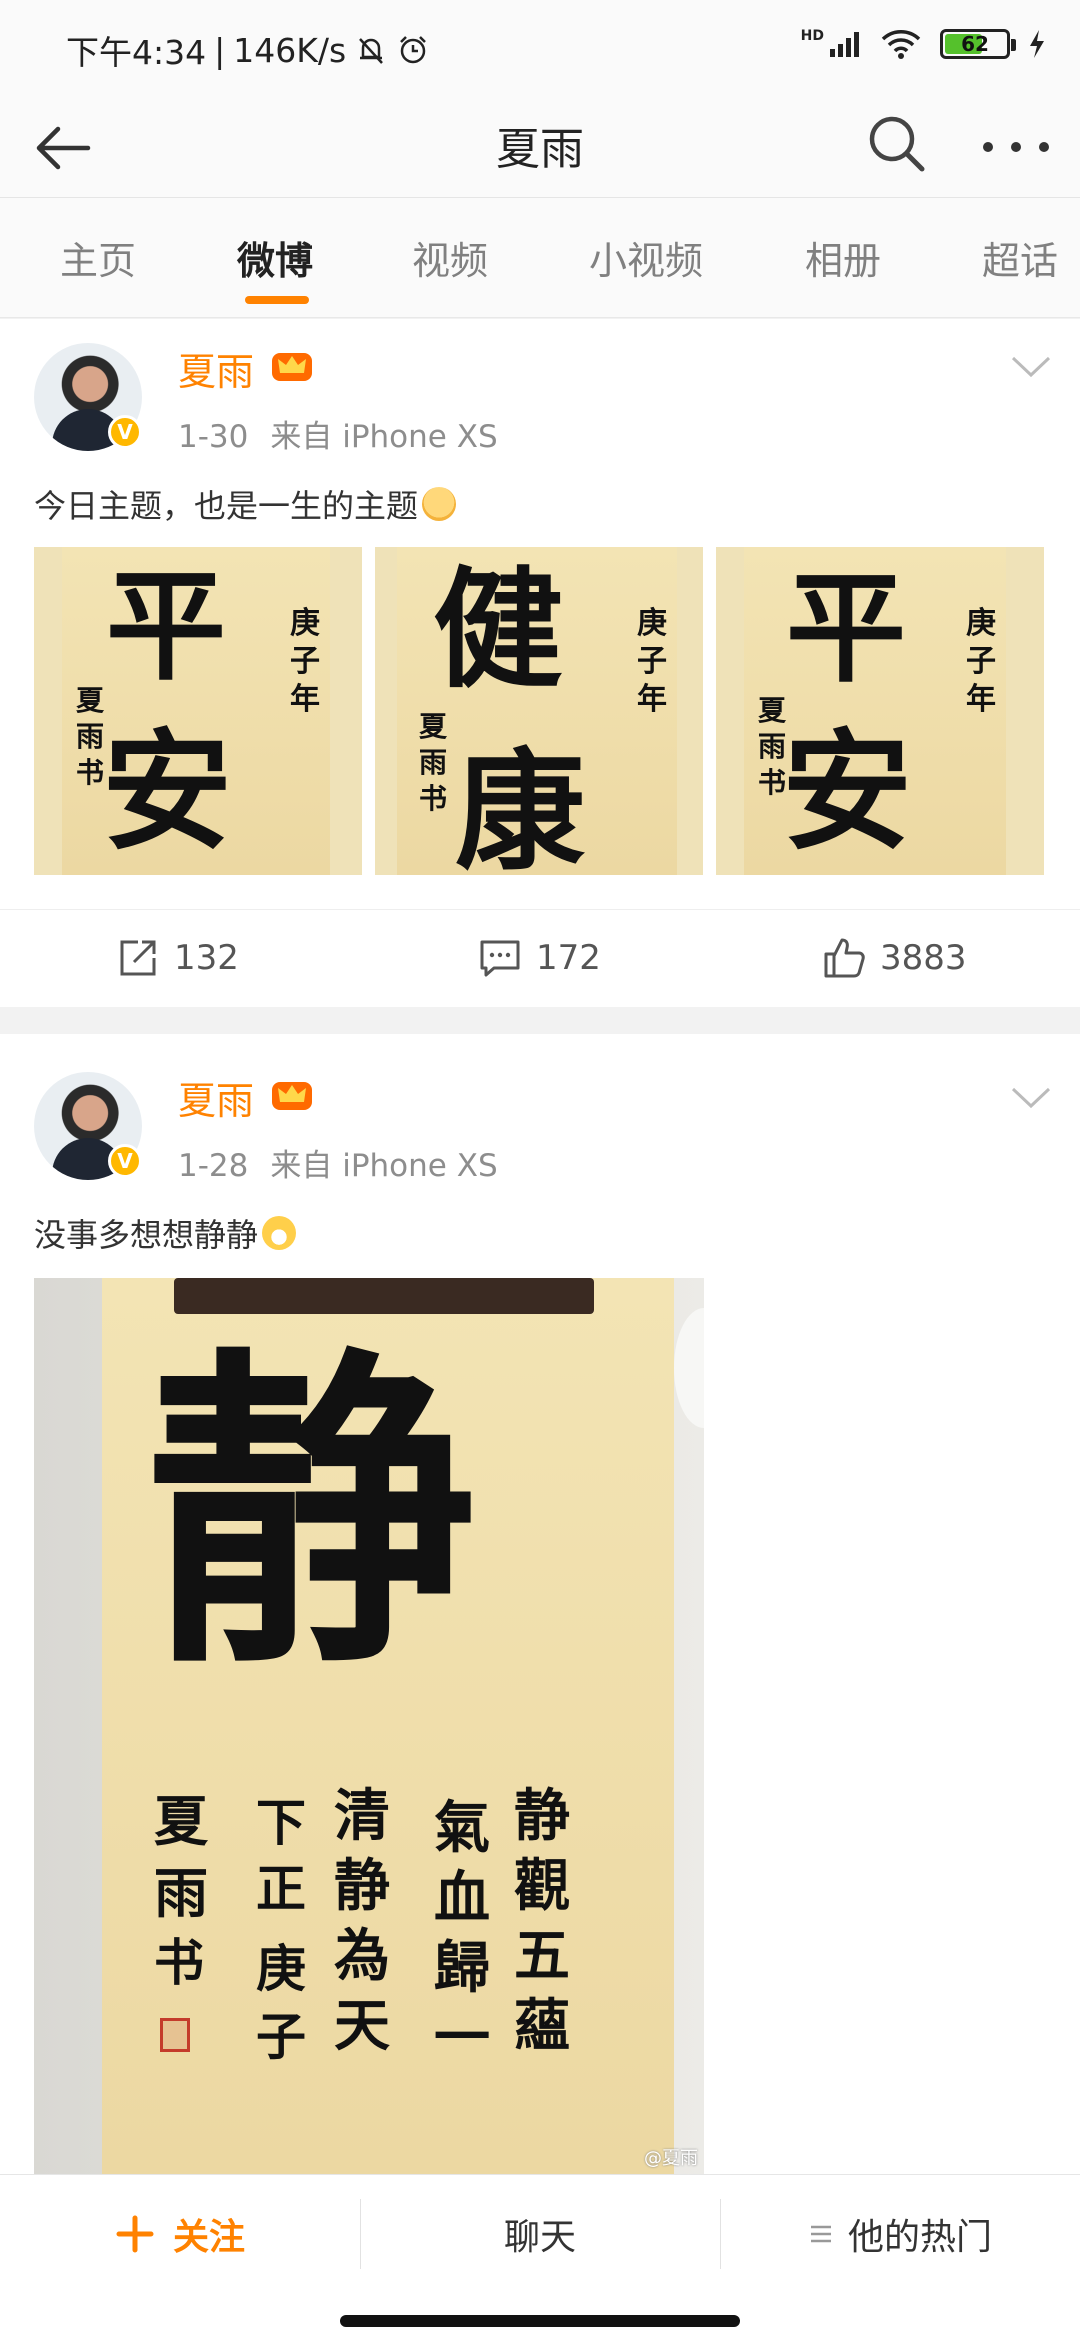 The height and width of the screenshot is (2340, 1080). Describe the element at coordinates (371, 51) in the screenshot. I see `mute-bell-icon` at that location.